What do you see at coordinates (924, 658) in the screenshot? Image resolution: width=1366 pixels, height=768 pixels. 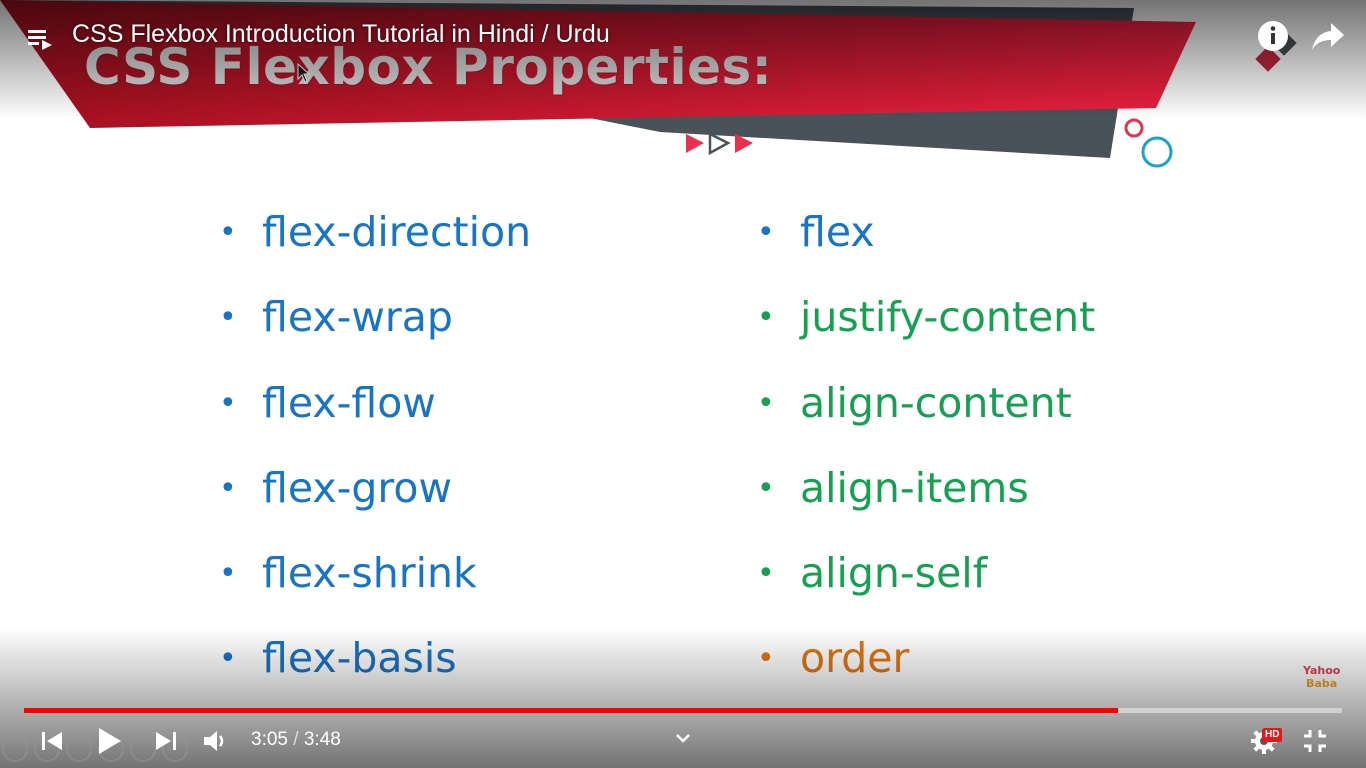 I see `list-item: • order` at bounding box center [924, 658].